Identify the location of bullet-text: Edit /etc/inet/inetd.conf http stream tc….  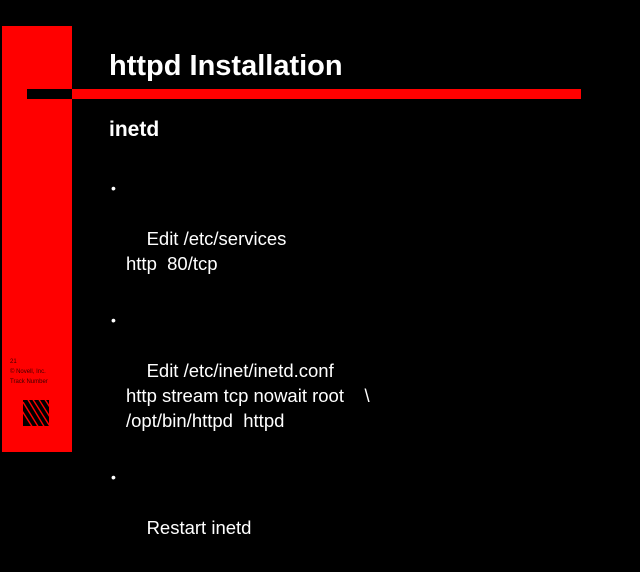
(248, 395).